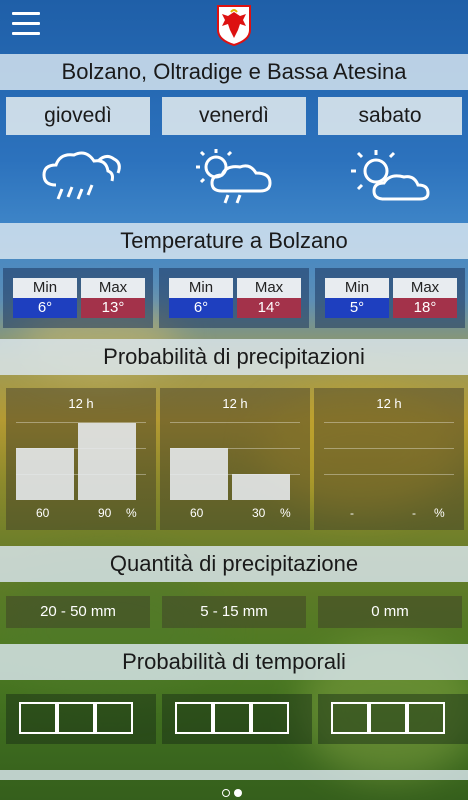 This screenshot has height=800, width=468. I want to click on max-temp: Max 14°, so click(269, 298).